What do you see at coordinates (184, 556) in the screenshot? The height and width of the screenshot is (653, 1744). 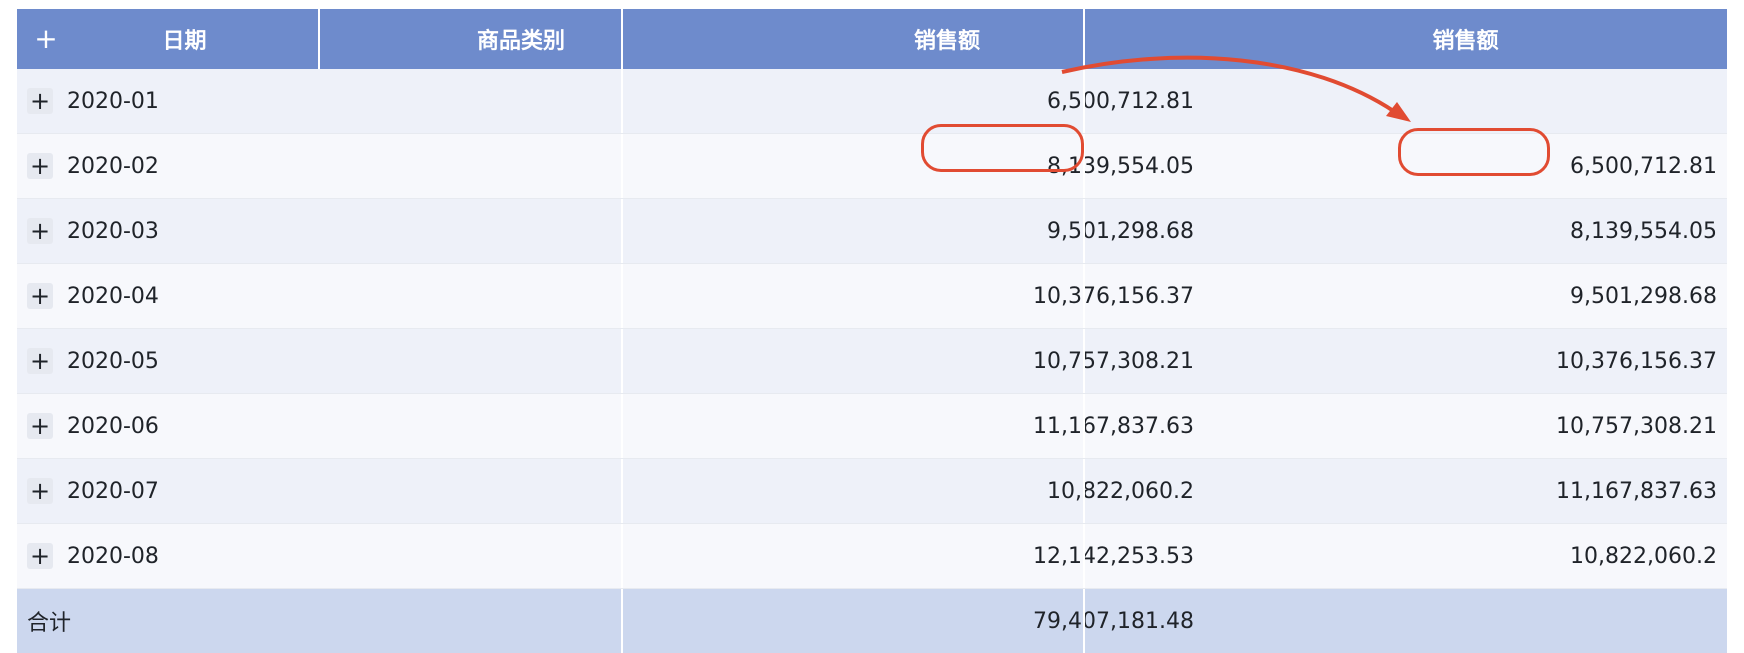 I see `date-cell: +2020-08` at bounding box center [184, 556].